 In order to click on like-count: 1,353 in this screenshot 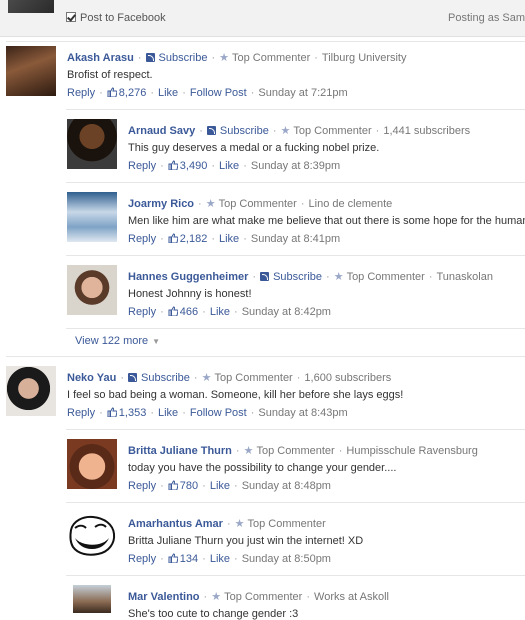, I will do `click(133, 413)`.